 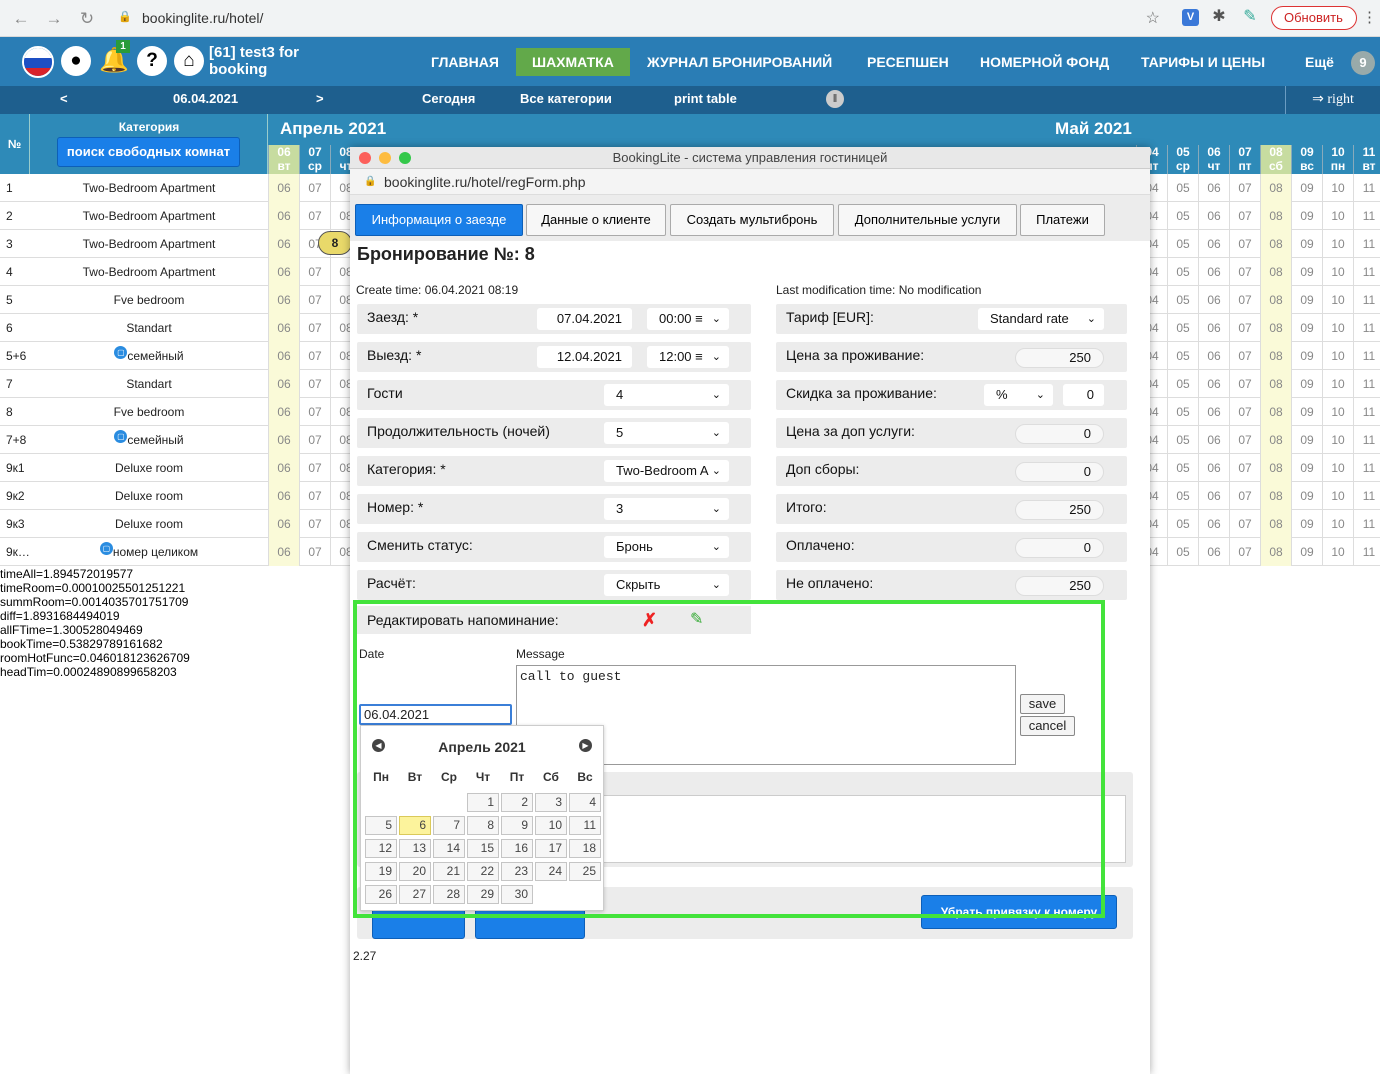 I want to click on tab-payments: Платежи, so click(x=1062, y=220).